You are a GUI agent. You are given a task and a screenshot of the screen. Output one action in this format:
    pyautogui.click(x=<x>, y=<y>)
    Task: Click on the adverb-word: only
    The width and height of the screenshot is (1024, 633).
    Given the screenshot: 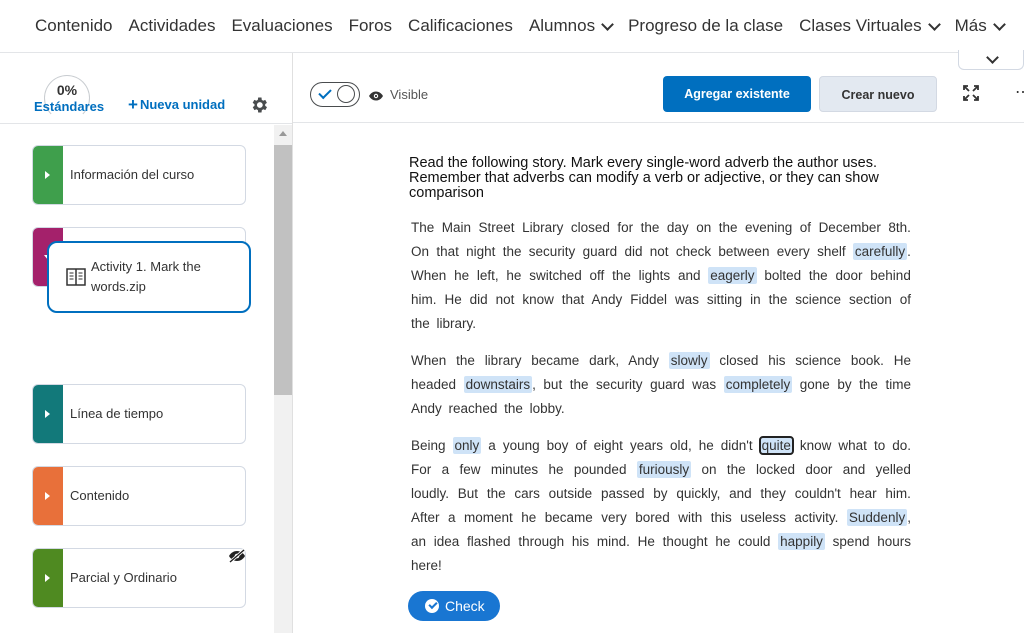 What is the action you would take?
    pyautogui.click(x=467, y=445)
    